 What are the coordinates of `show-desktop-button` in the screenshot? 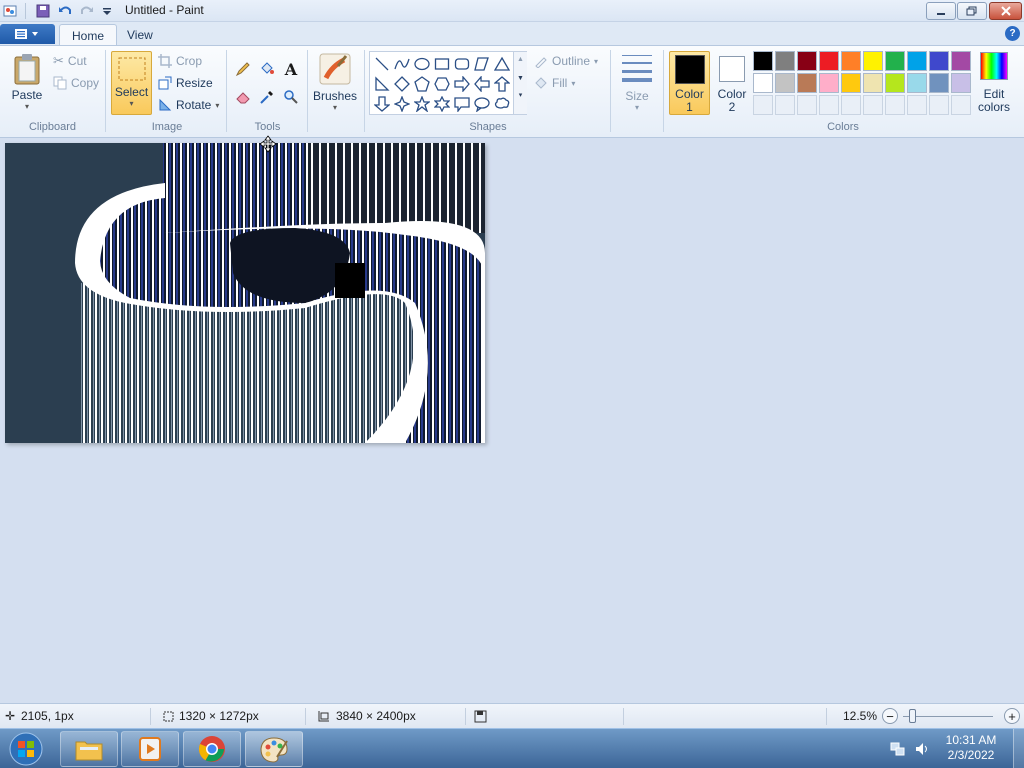 It's located at (1018, 748).